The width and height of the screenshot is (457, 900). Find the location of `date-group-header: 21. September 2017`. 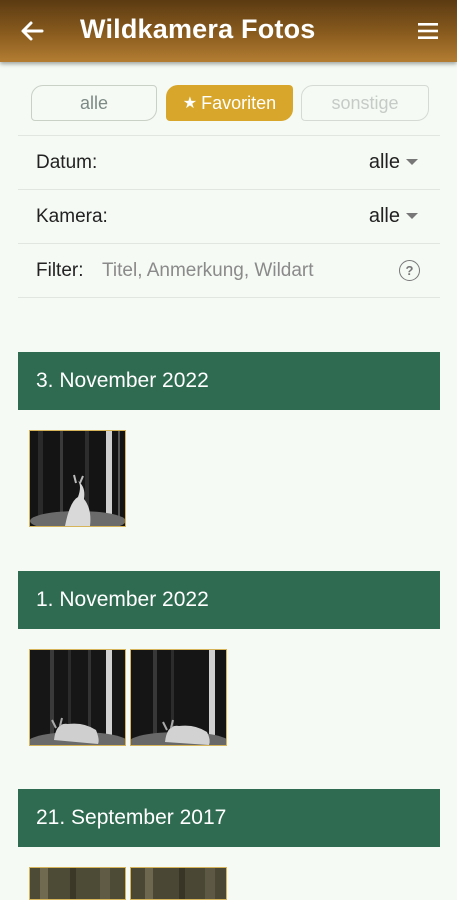

date-group-header: 21. September 2017 is located at coordinates (229, 818).